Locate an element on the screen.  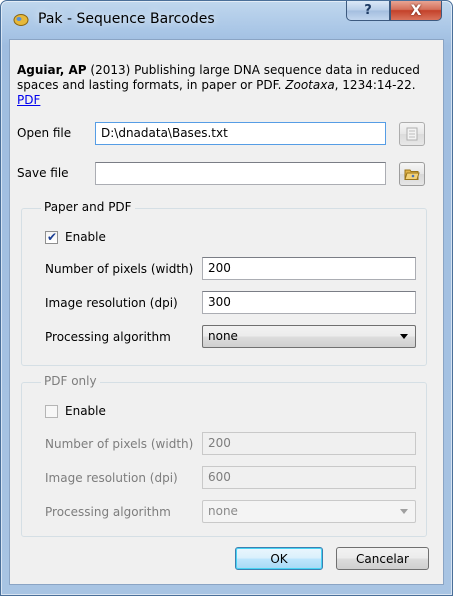
pdf-only-width-input: 200 is located at coordinates (309, 443).